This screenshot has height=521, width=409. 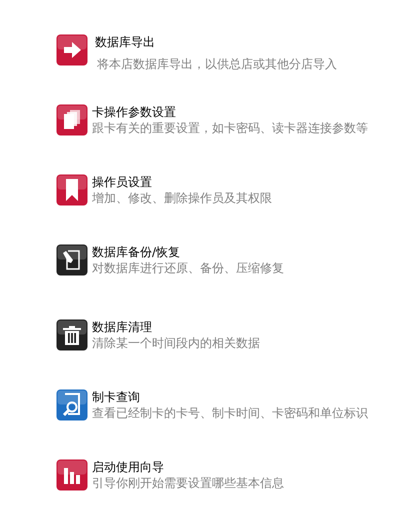 What do you see at coordinates (230, 413) in the screenshot?
I see `item-description: 查看已经制卡的卡号、制卡时间、卡密码和单位标识` at bounding box center [230, 413].